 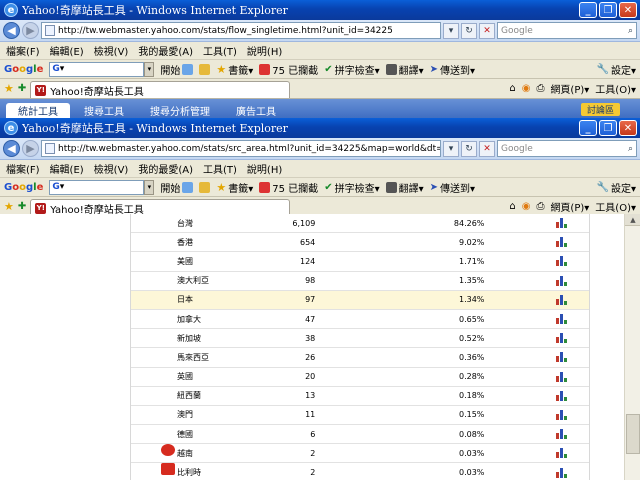 What do you see at coordinates (256, 110) in the screenshot?
I see `tab-ad-tools: 廣告工具` at bounding box center [256, 110].